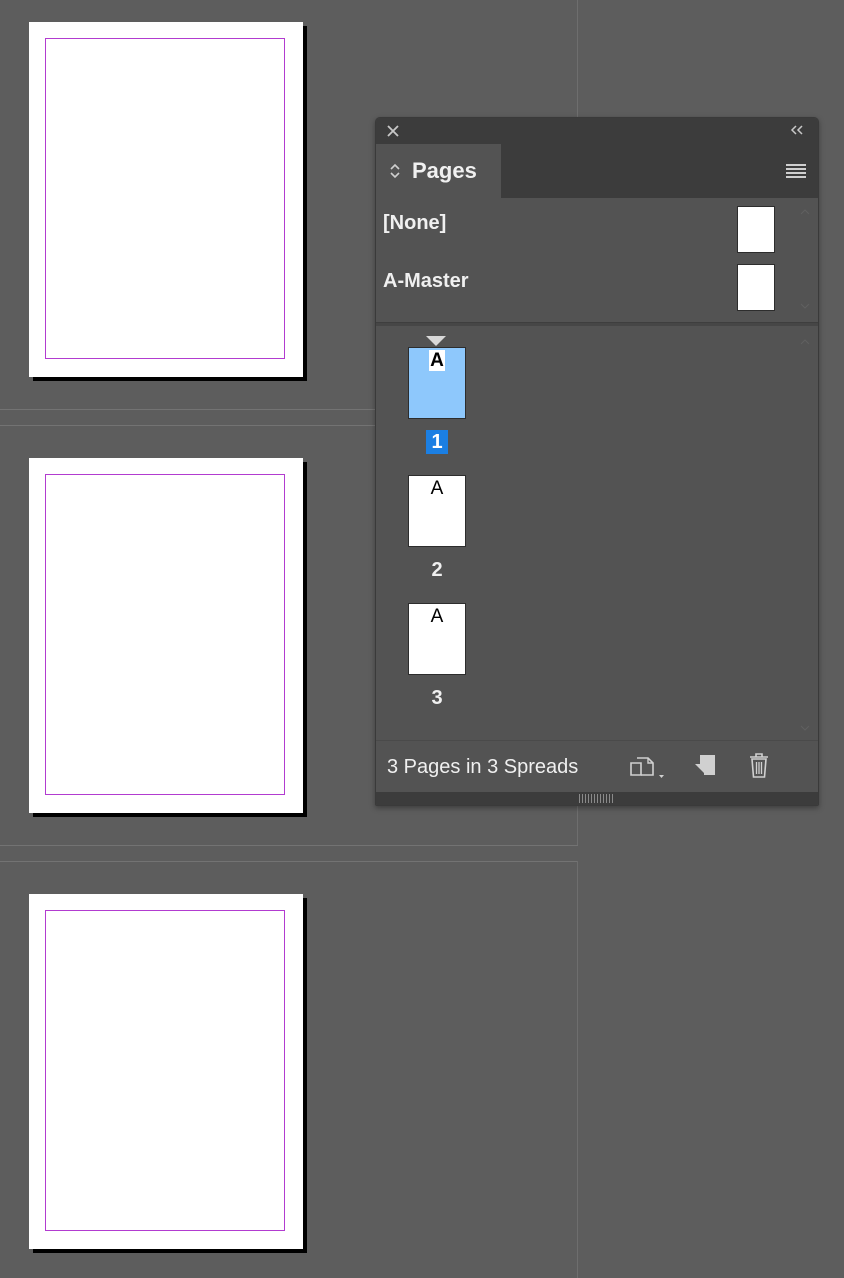  I want to click on panel-resize-handle, so click(597, 798).